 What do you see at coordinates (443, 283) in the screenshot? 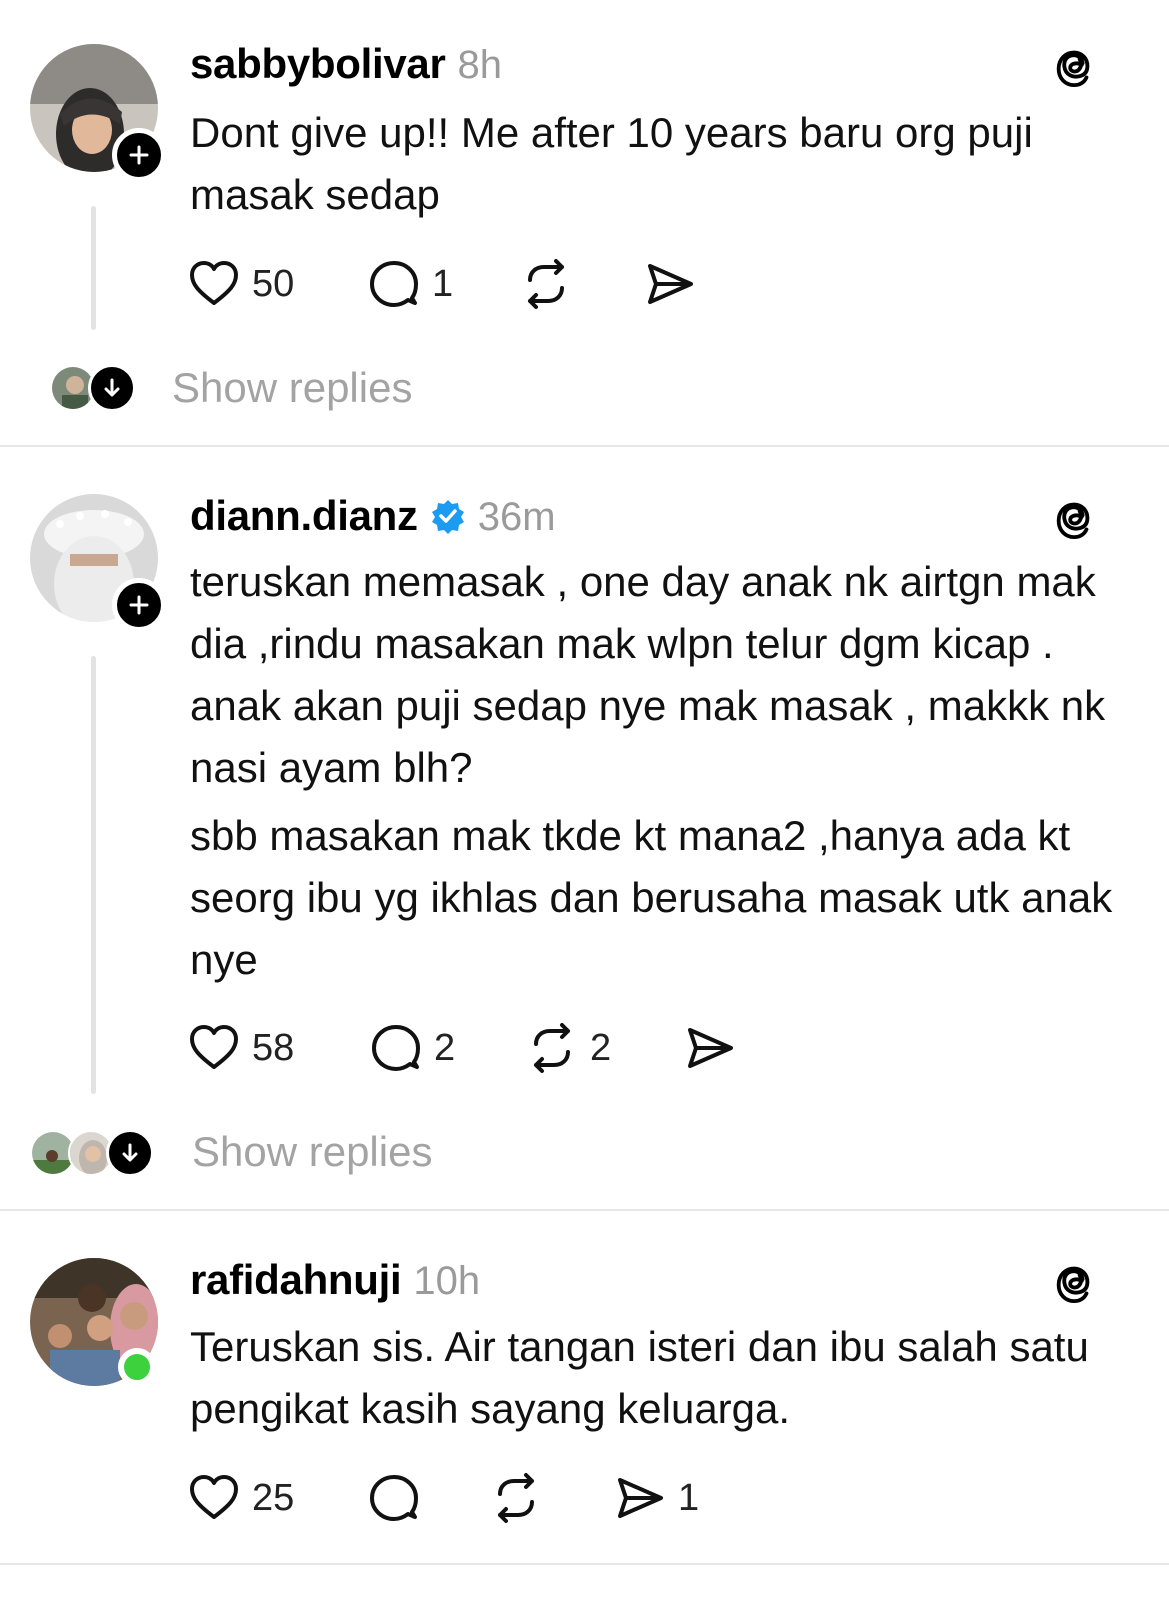
I see `comment-count: 1` at bounding box center [443, 283].